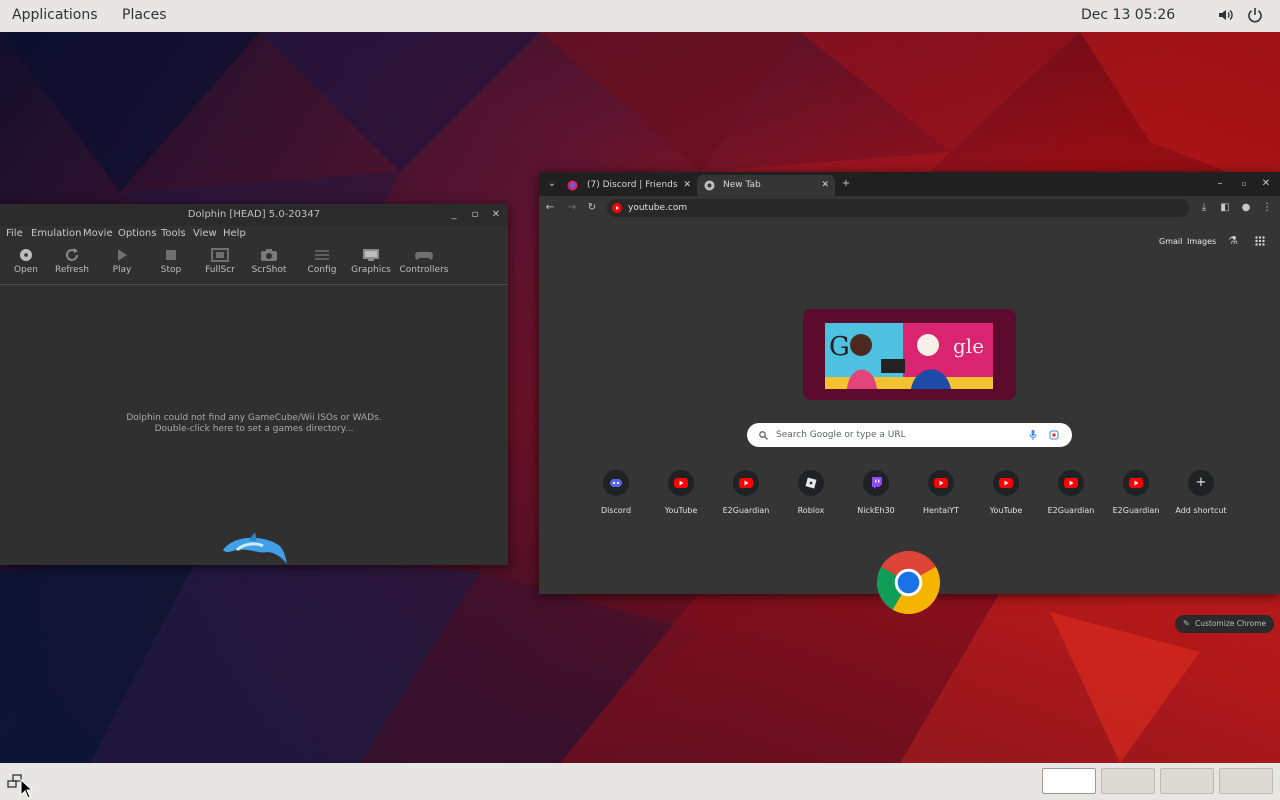  I want to click on controllers-button: Controllers, so click(424, 261).